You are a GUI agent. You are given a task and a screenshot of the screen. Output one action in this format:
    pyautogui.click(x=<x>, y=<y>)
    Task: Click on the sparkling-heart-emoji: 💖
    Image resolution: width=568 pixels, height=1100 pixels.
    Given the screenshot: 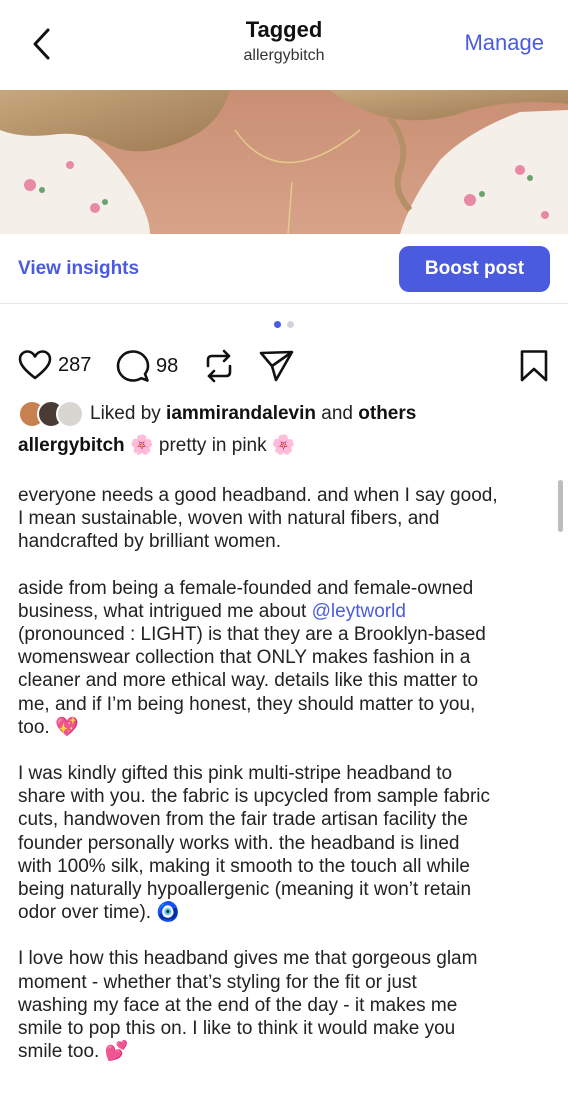 What is the action you would take?
    pyautogui.click(x=66, y=726)
    